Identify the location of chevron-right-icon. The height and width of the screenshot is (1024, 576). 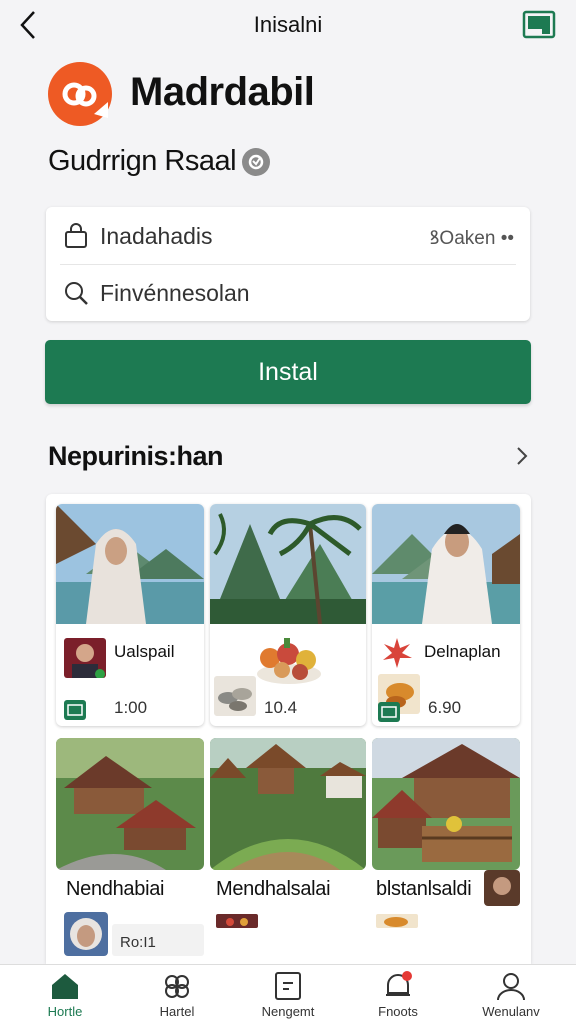
(522, 456).